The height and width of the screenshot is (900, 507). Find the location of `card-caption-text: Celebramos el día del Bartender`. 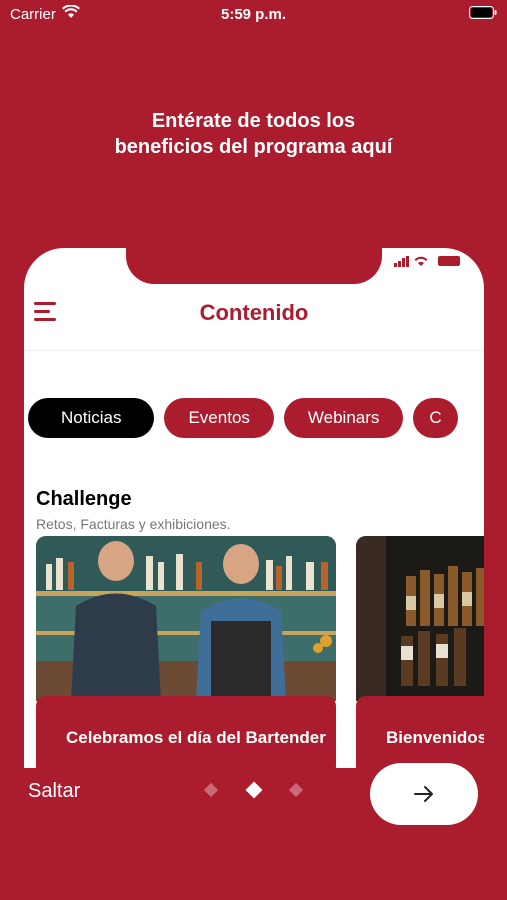

card-caption-text: Celebramos el día del Bartender is located at coordinates (196, 737).